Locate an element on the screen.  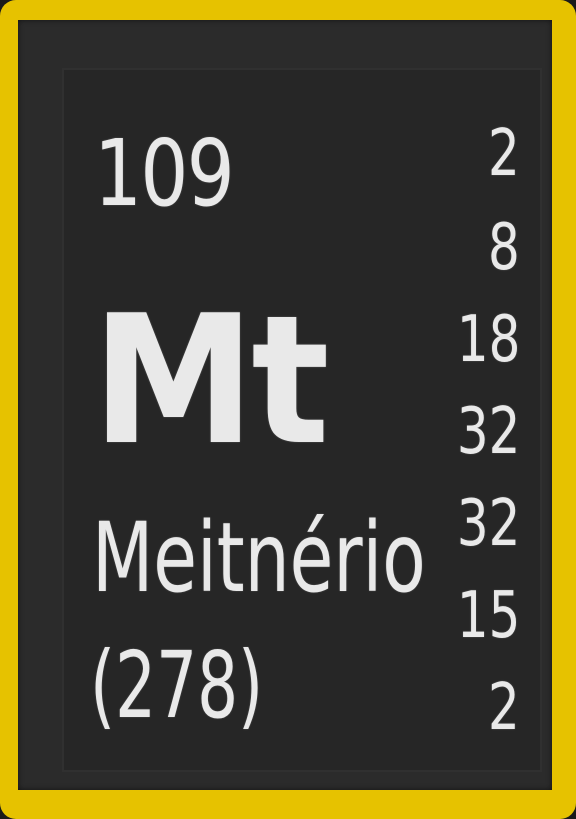
electron-shell-1: 2 is located at coordinates (504, 154).